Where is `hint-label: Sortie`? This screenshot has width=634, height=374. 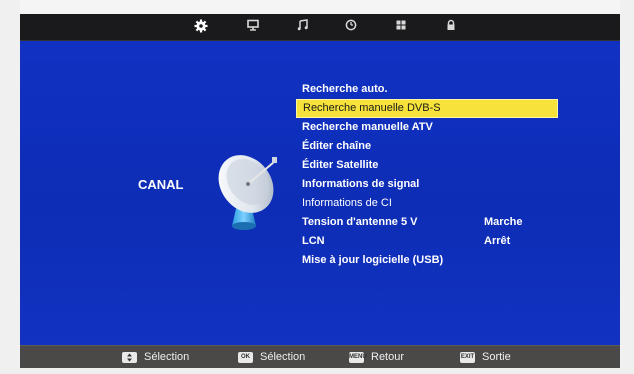 hint-label: Sortie is located at coordinates (496, 357).